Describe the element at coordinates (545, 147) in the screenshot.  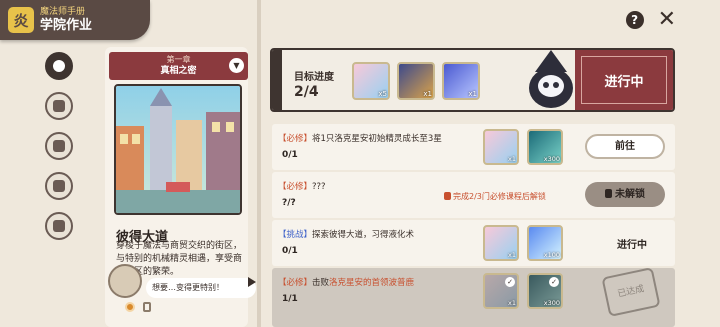
I see `reward-ticket-icon: x300` at that location.